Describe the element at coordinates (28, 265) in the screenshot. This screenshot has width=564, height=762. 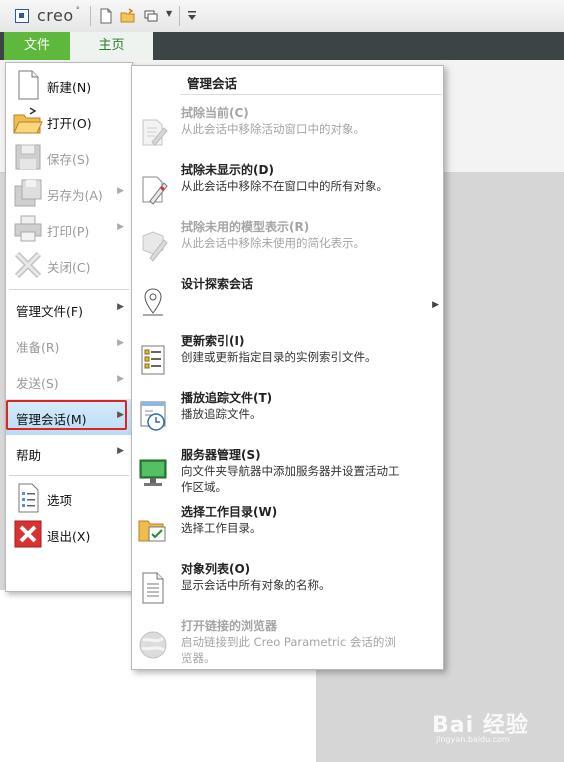
I see `close-x-icon` at that location.